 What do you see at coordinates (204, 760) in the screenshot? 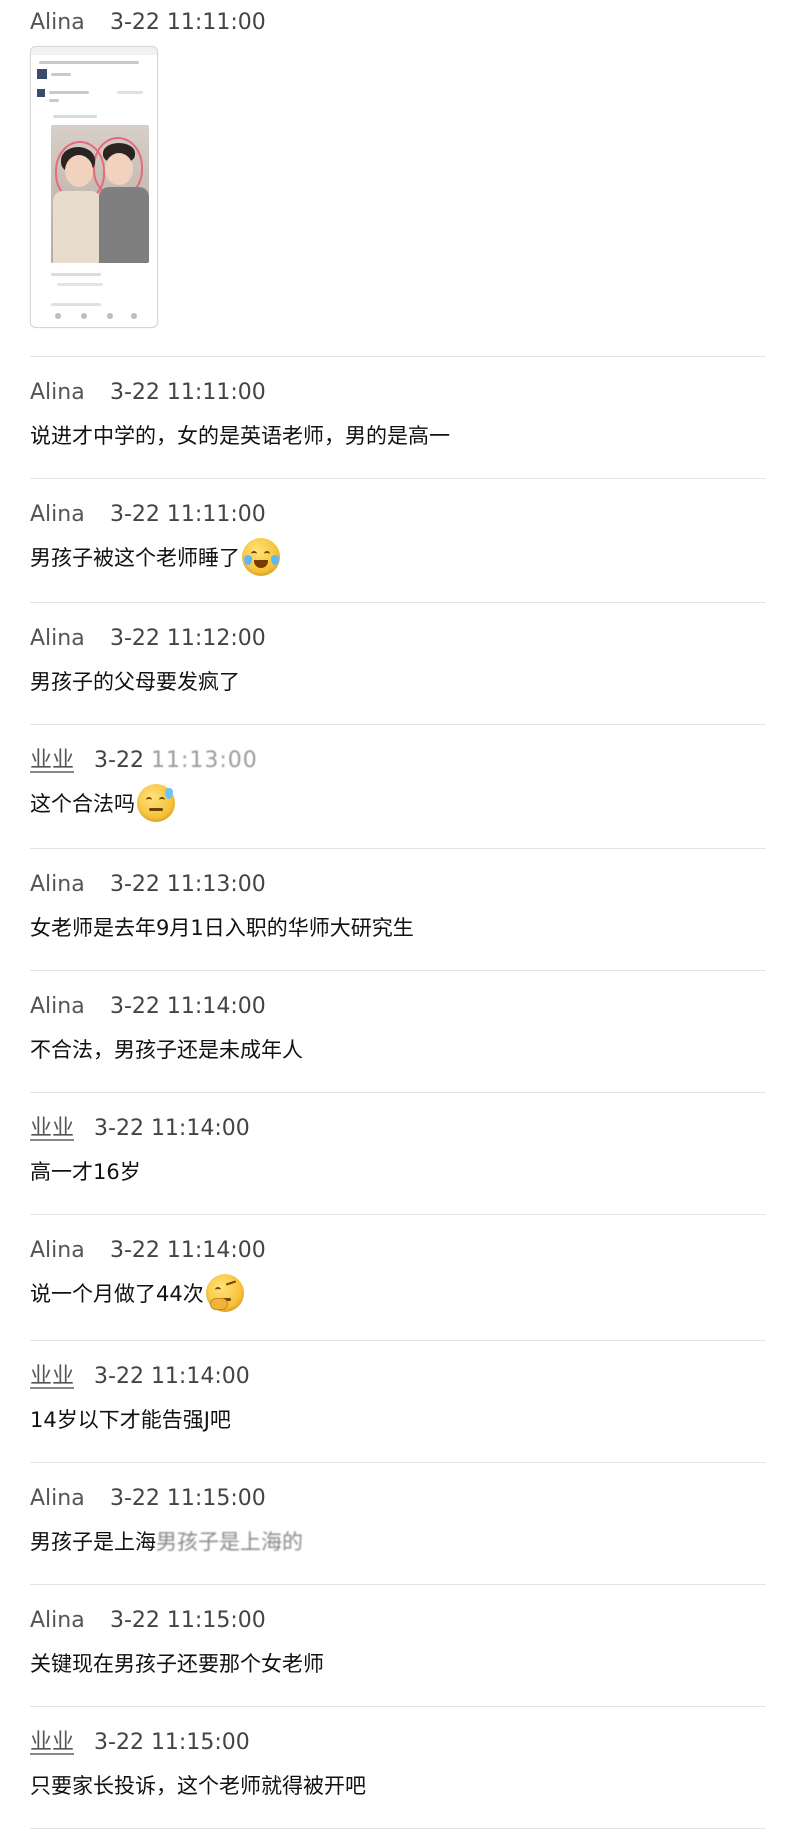
I see `timestamp-smudged: 11:13:00` at bounding box center [204, 760].